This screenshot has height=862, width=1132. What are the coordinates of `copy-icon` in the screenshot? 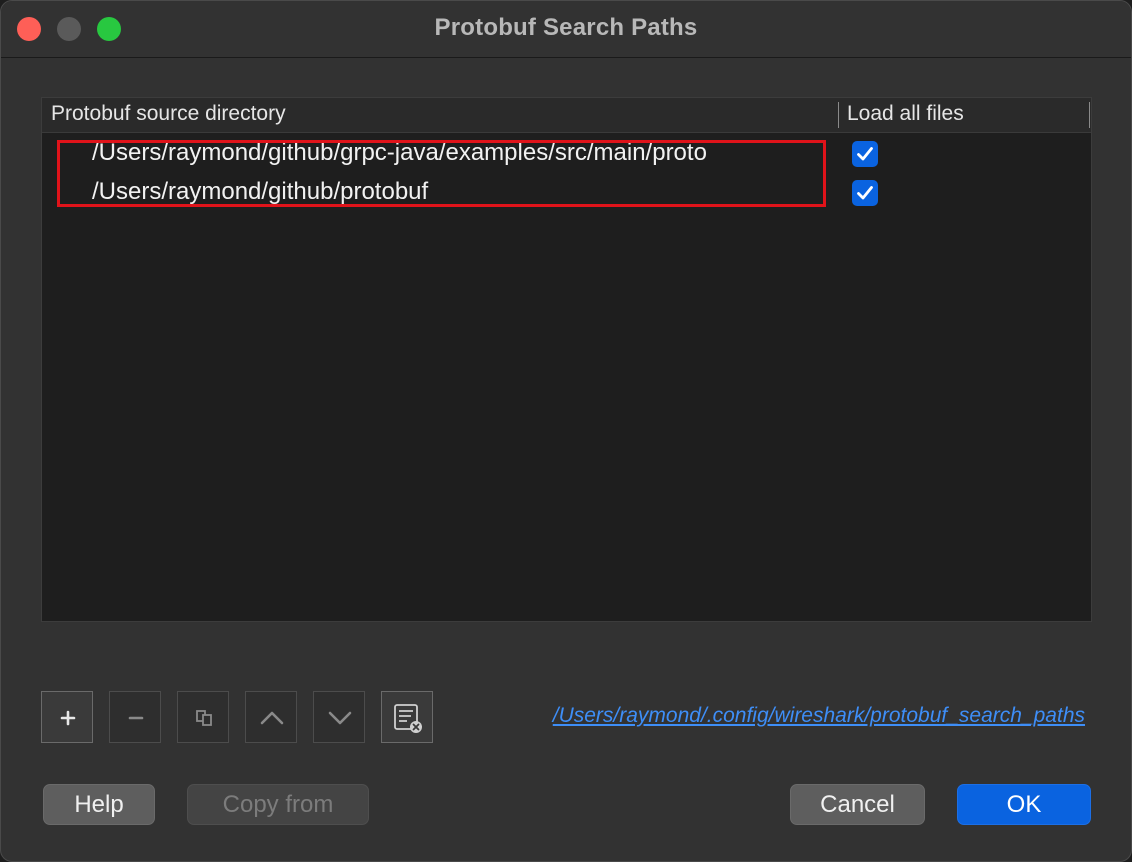 It's located at (204, 718).